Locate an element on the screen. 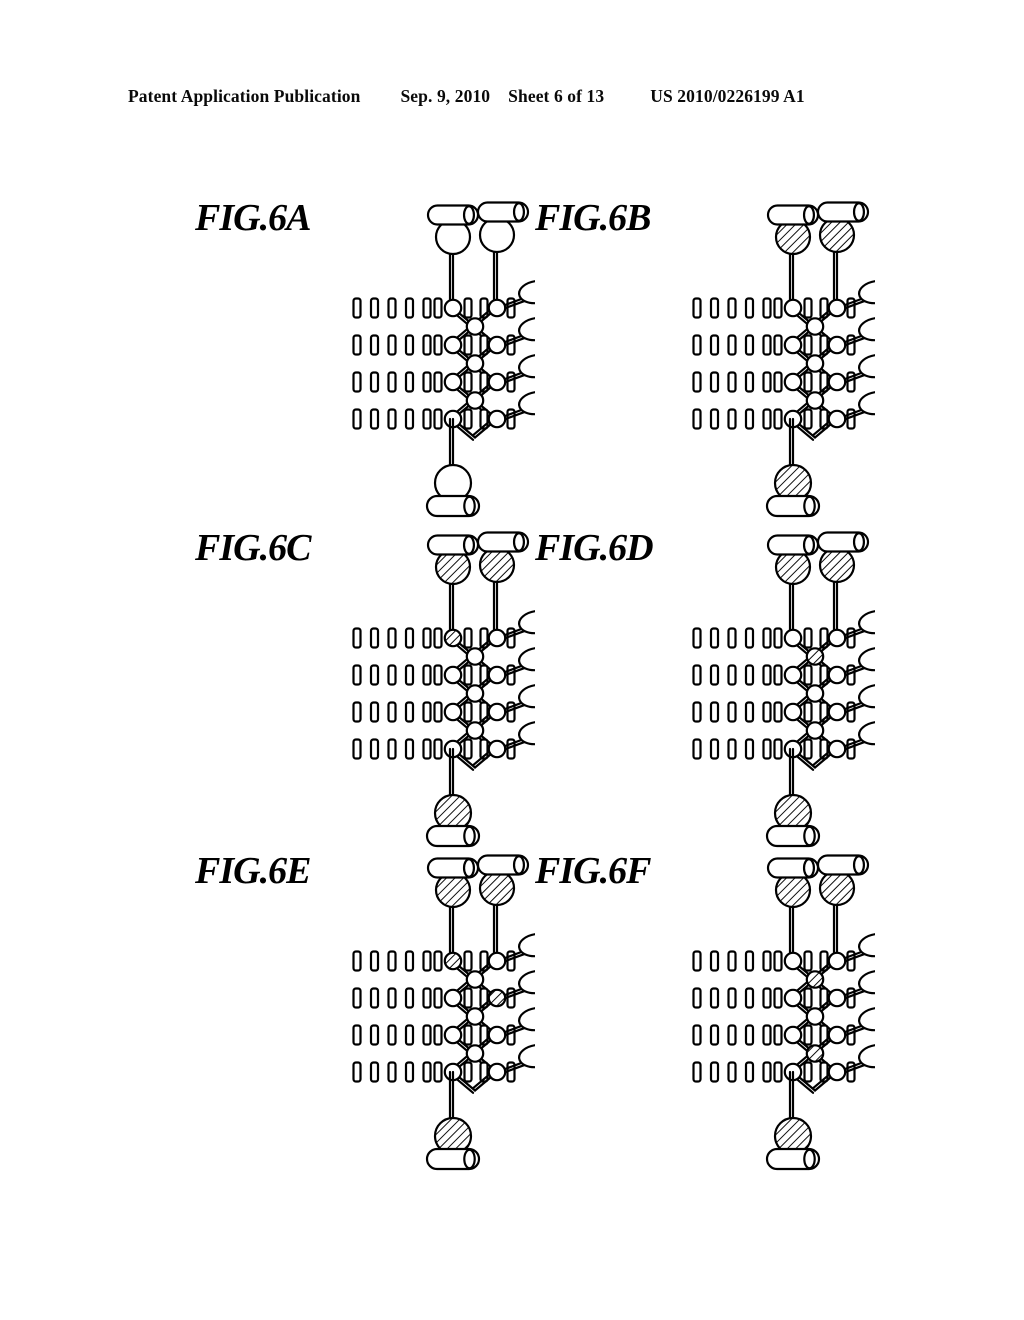 This screenshot has height=1320, width=1024. header-sheet: Sheet 6 of 13 is located at coordinates (556, 96).